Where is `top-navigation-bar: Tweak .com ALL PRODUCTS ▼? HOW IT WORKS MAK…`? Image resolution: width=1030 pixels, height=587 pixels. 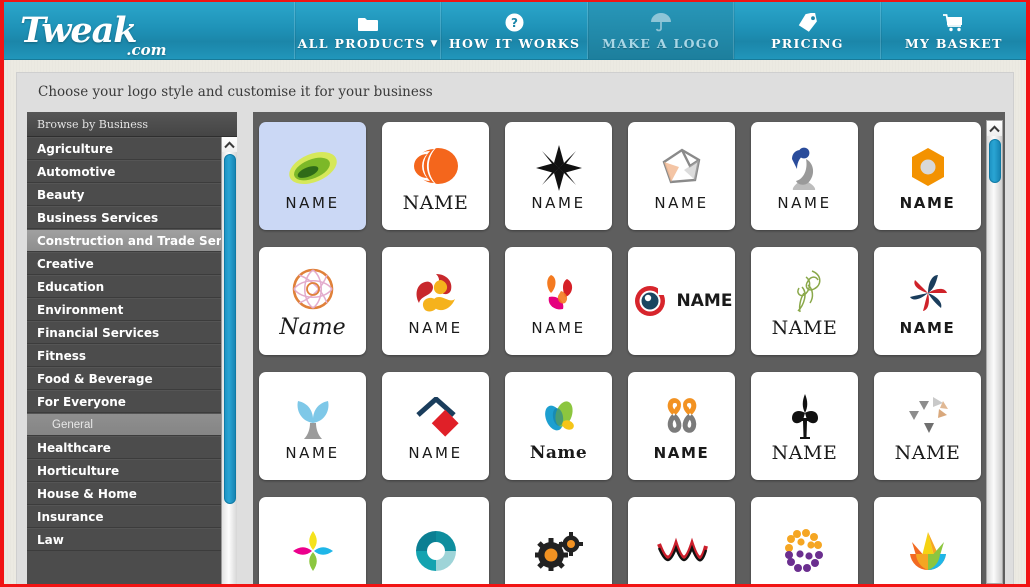 top-navigation-bar: Tweak .com ALL PRODUCTS ▼? HOW IT WORKS MAK… is located at coordinates (515, 31).